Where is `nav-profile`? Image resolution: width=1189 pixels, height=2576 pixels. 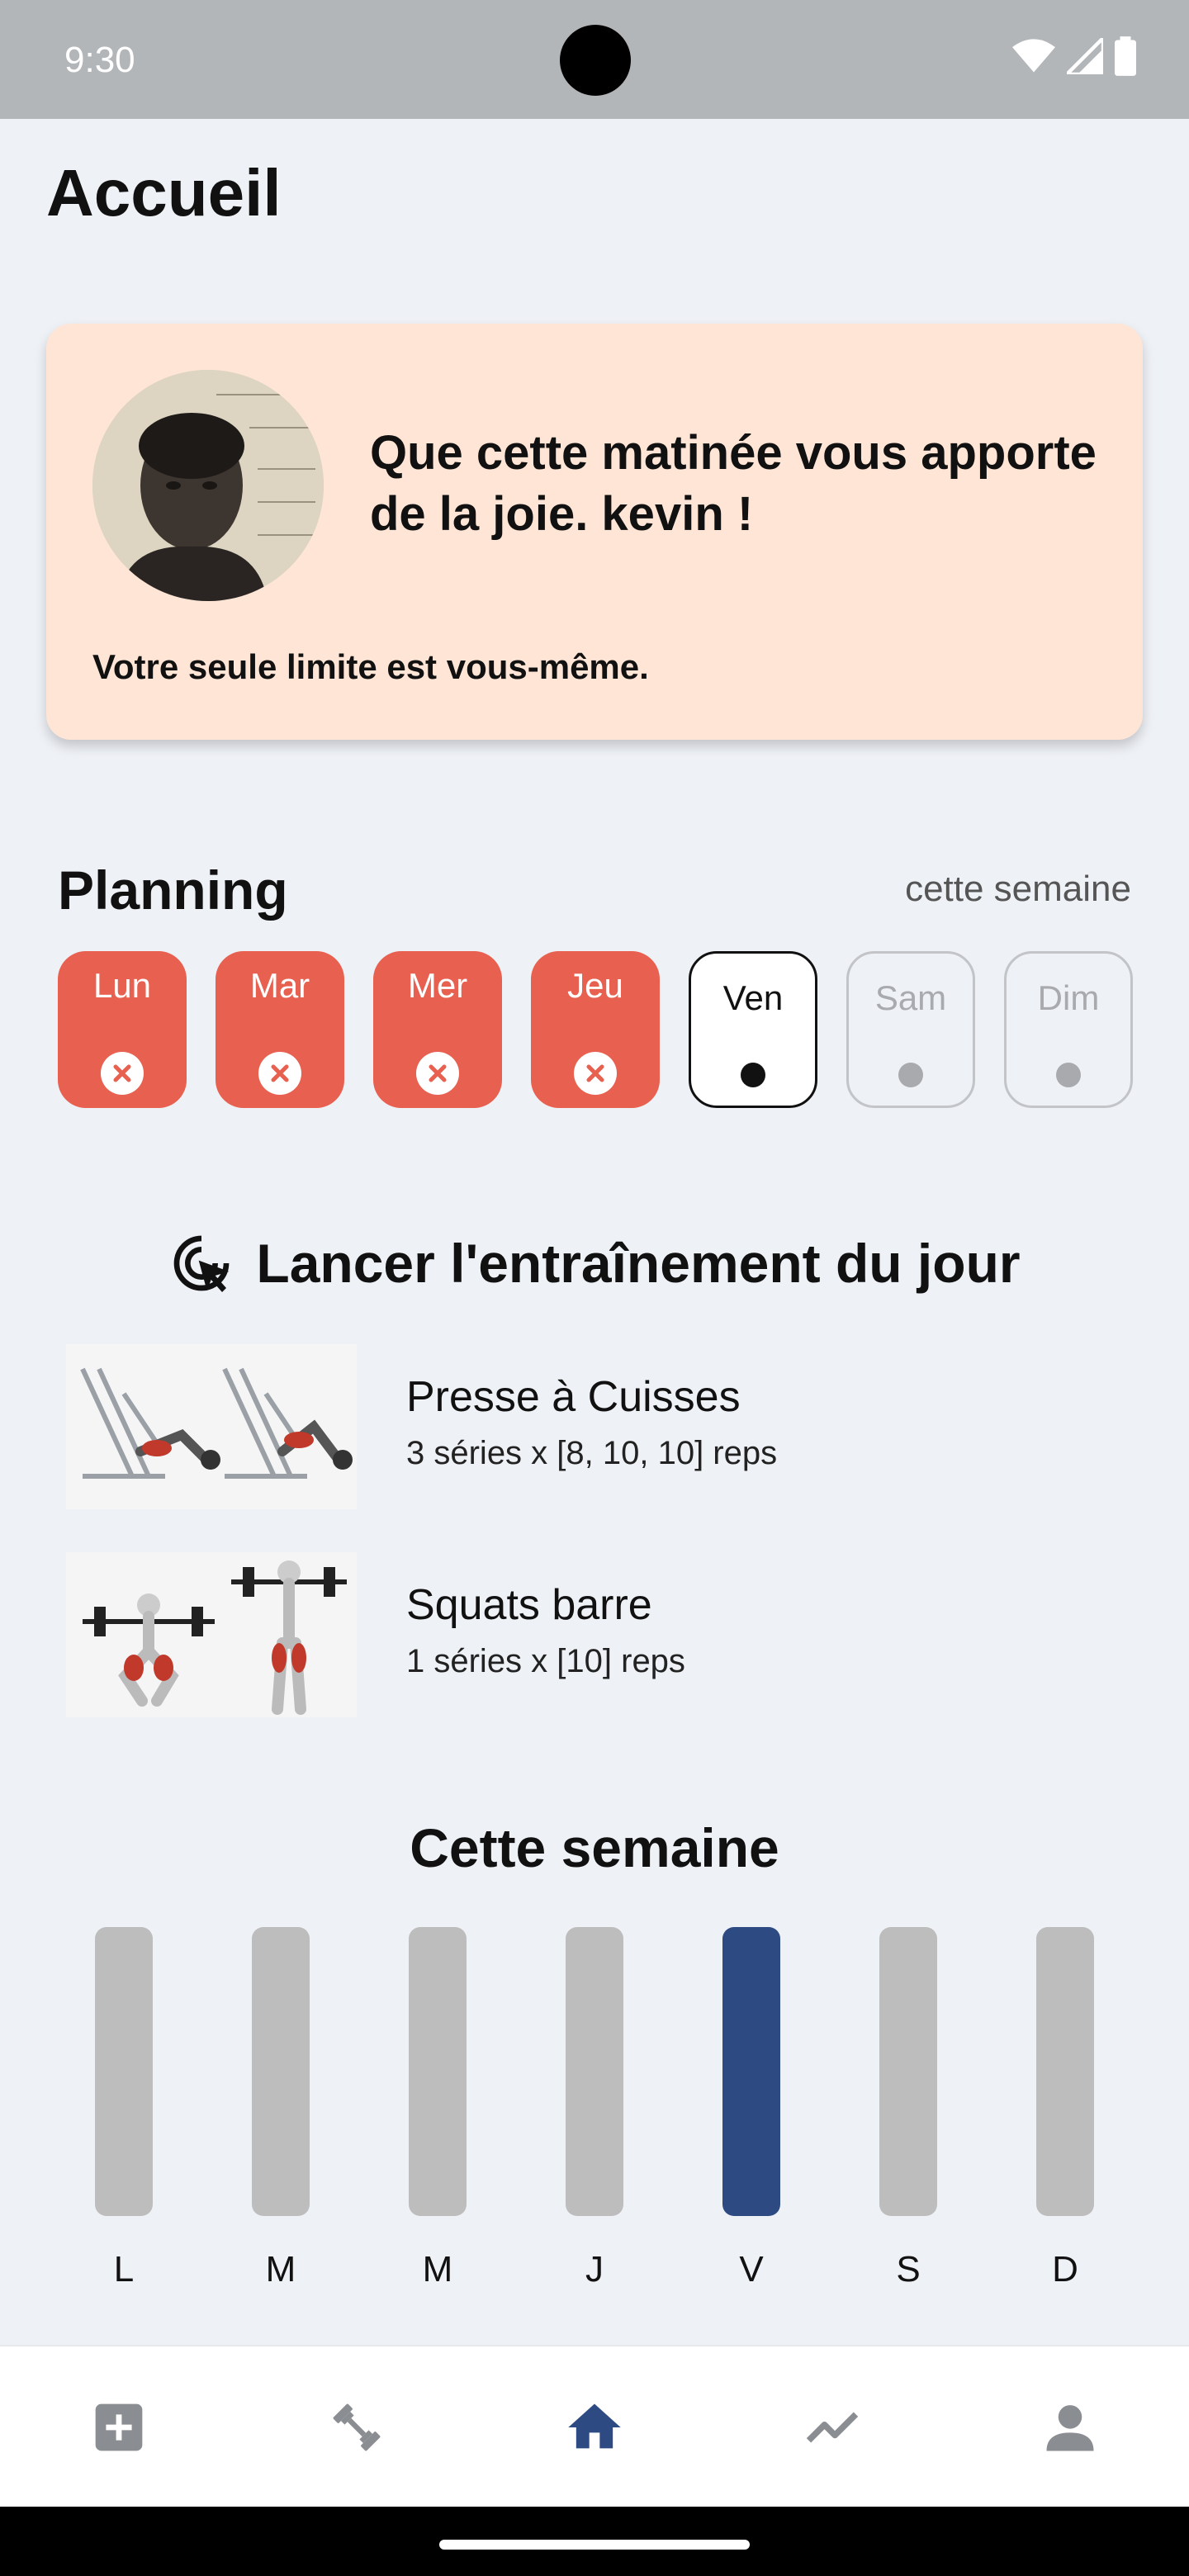 nav-profile is located at coordinates (1070, 2427).